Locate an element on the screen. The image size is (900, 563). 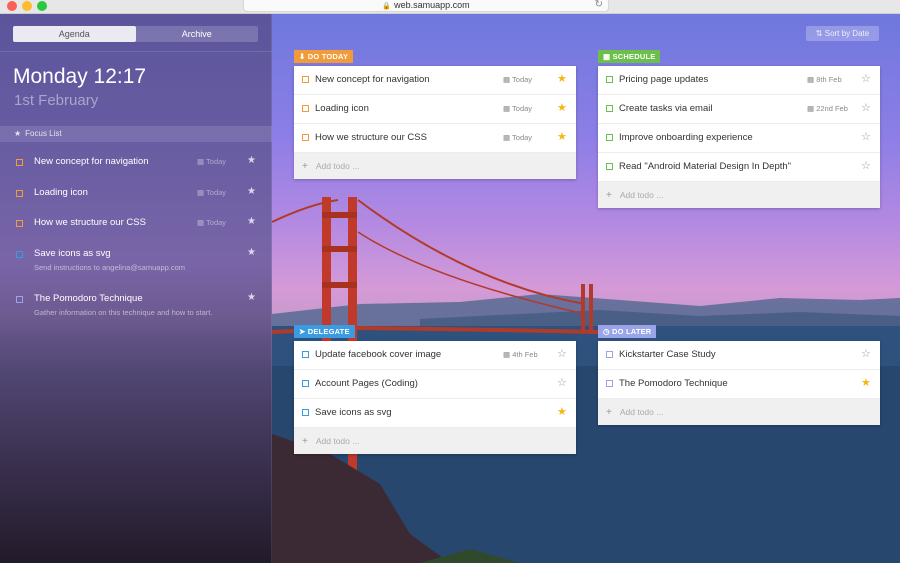
todo-row: Account Pages (Coding) ☆ is located at coordinates (435, 384).